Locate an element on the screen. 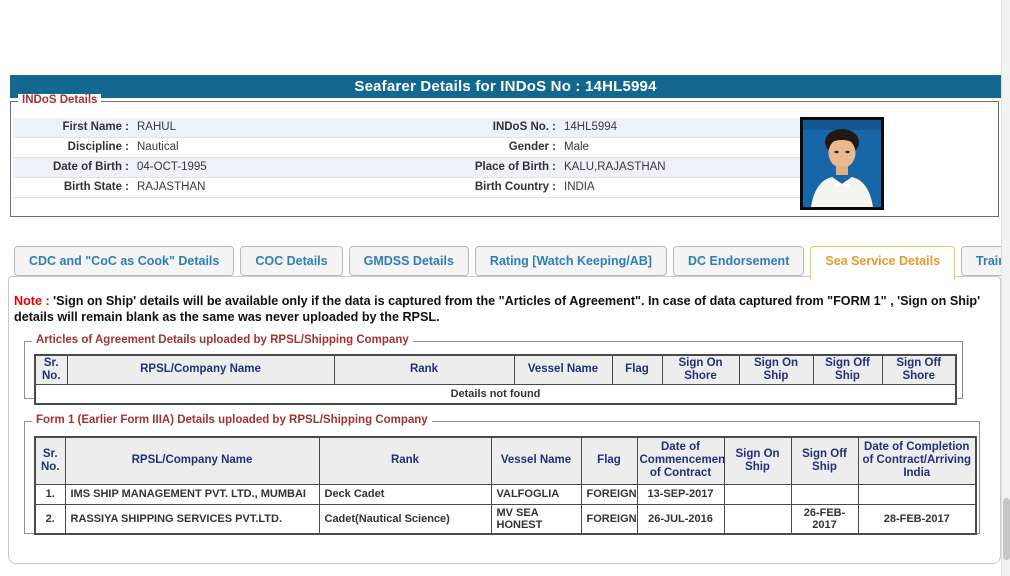 The width and height of the screenshot is (1010, 576). table-cell: 26-FEB-2017 is located at coordinates (824, 518).